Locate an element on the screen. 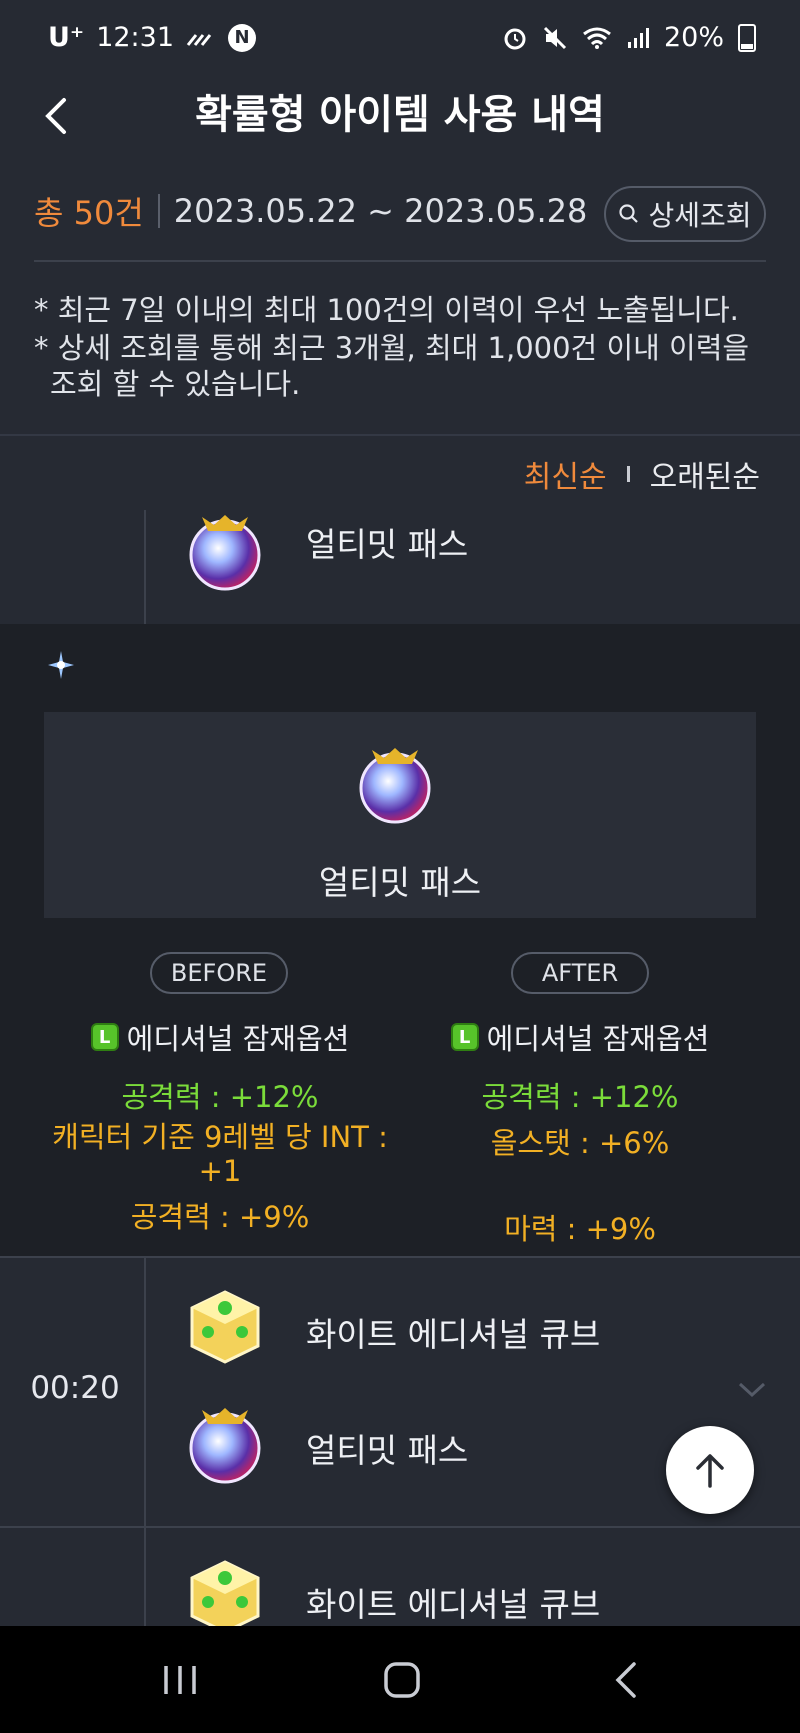 The image size is (800, 1733). carrier-label: U⁺ is located at coordinates (66, 37).